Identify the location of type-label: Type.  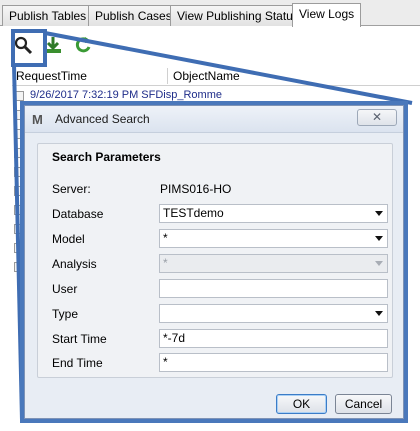
(65, 314).